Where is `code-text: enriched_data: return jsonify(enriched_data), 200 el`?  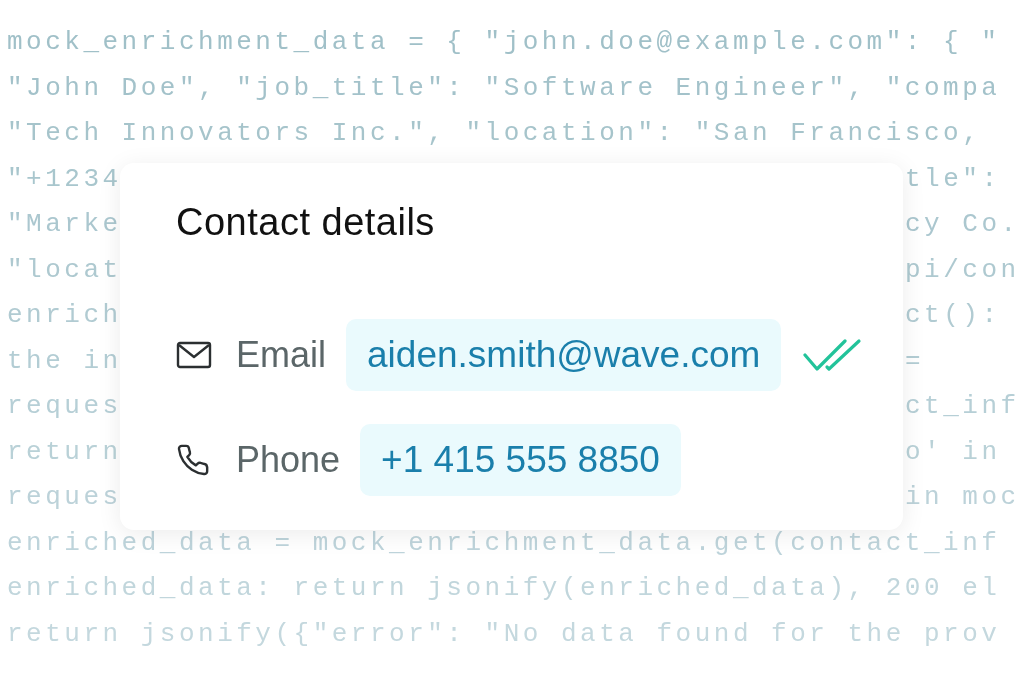
code-text: enriched_data: return jsonify(enriched_data), 200 el is located at coordinates (504, 589).